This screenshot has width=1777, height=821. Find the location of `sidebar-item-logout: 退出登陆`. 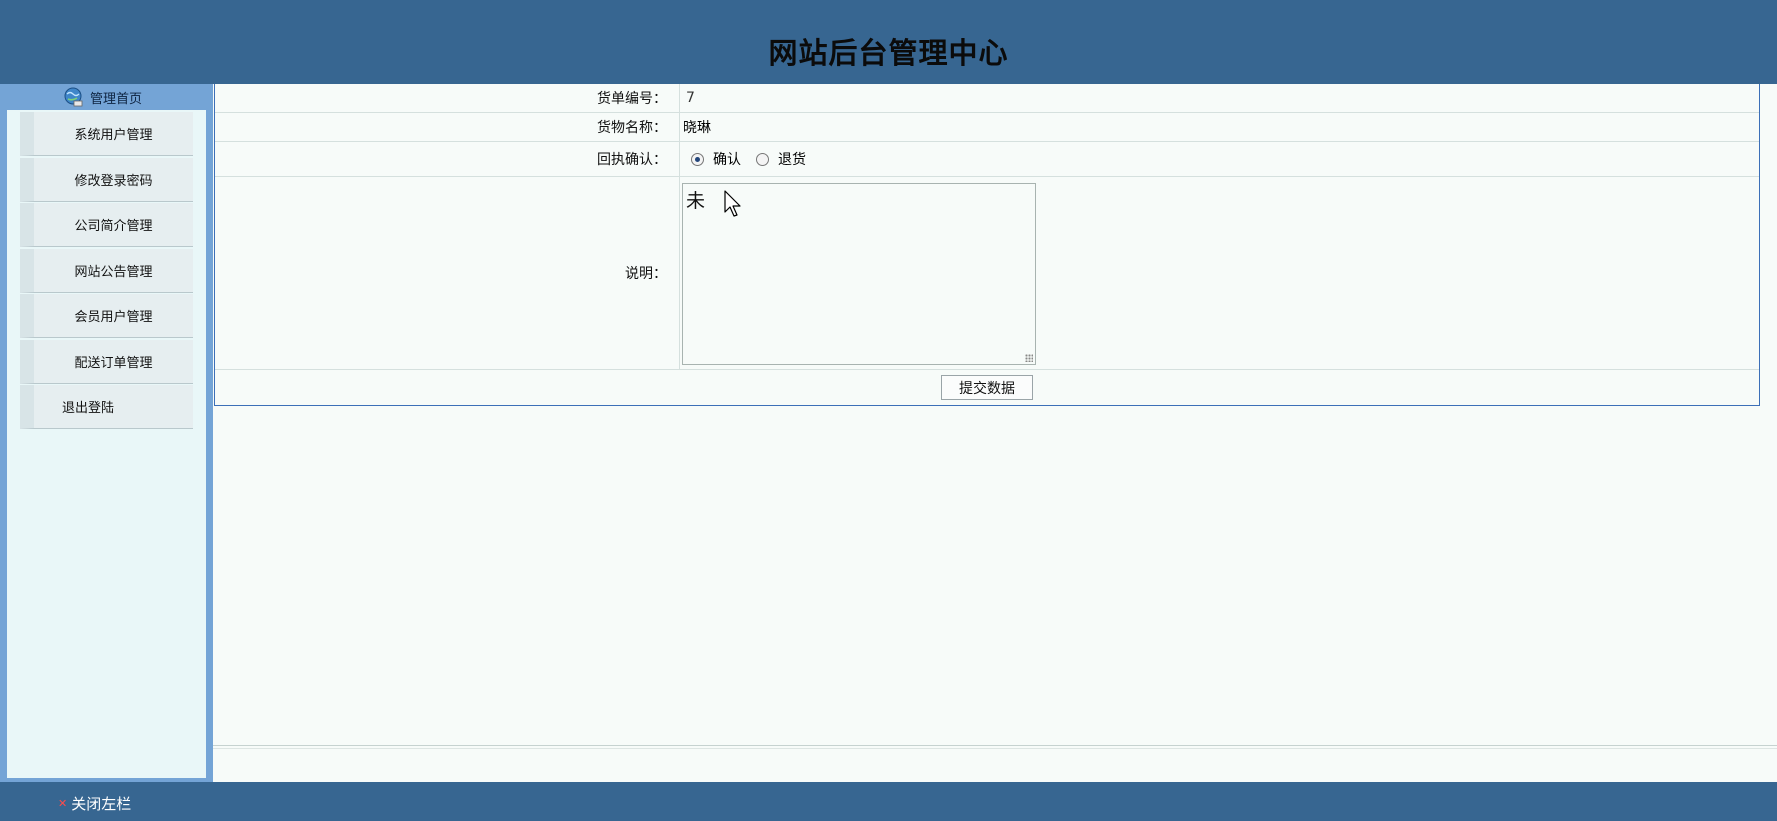

sidebar-item-logout: 退出登陆 is located at coordinates (106, 407).